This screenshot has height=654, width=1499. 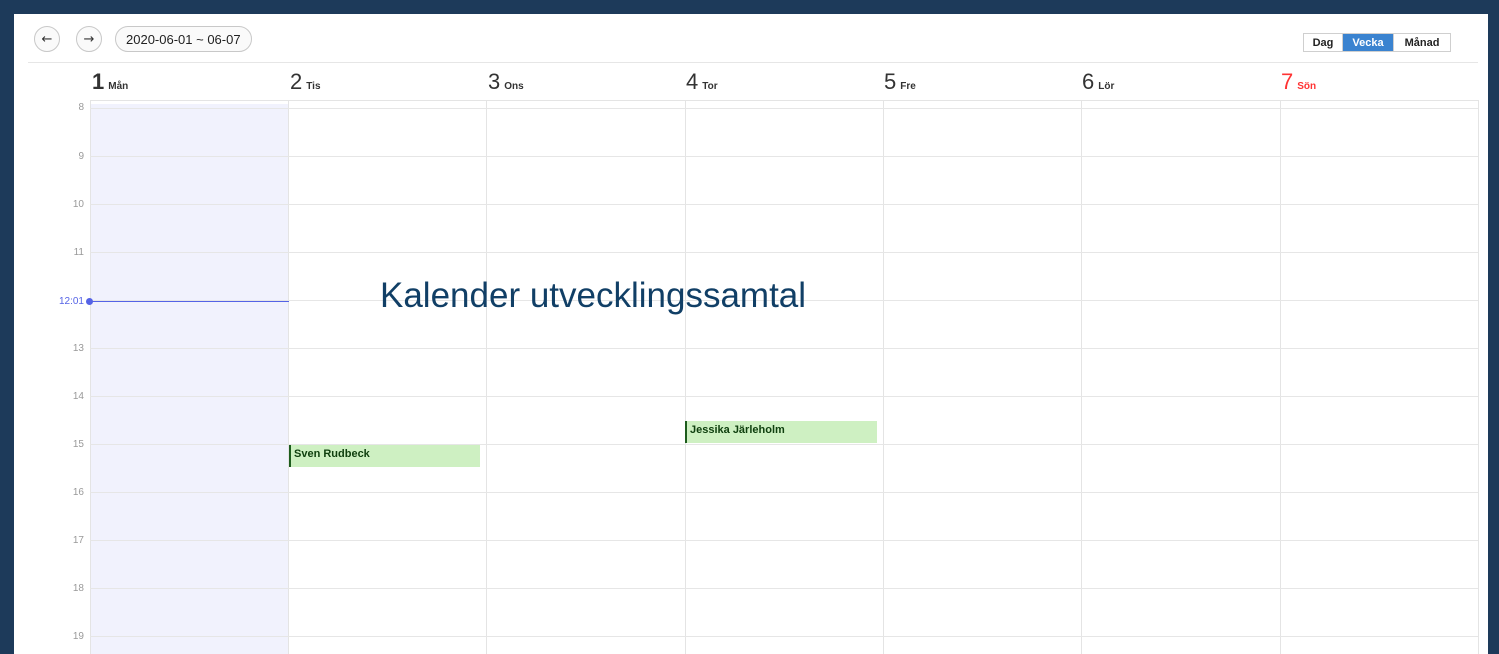 I want to click on event-sven-rudbeck: Sven Rudbeck, so click(x=384, y=456).